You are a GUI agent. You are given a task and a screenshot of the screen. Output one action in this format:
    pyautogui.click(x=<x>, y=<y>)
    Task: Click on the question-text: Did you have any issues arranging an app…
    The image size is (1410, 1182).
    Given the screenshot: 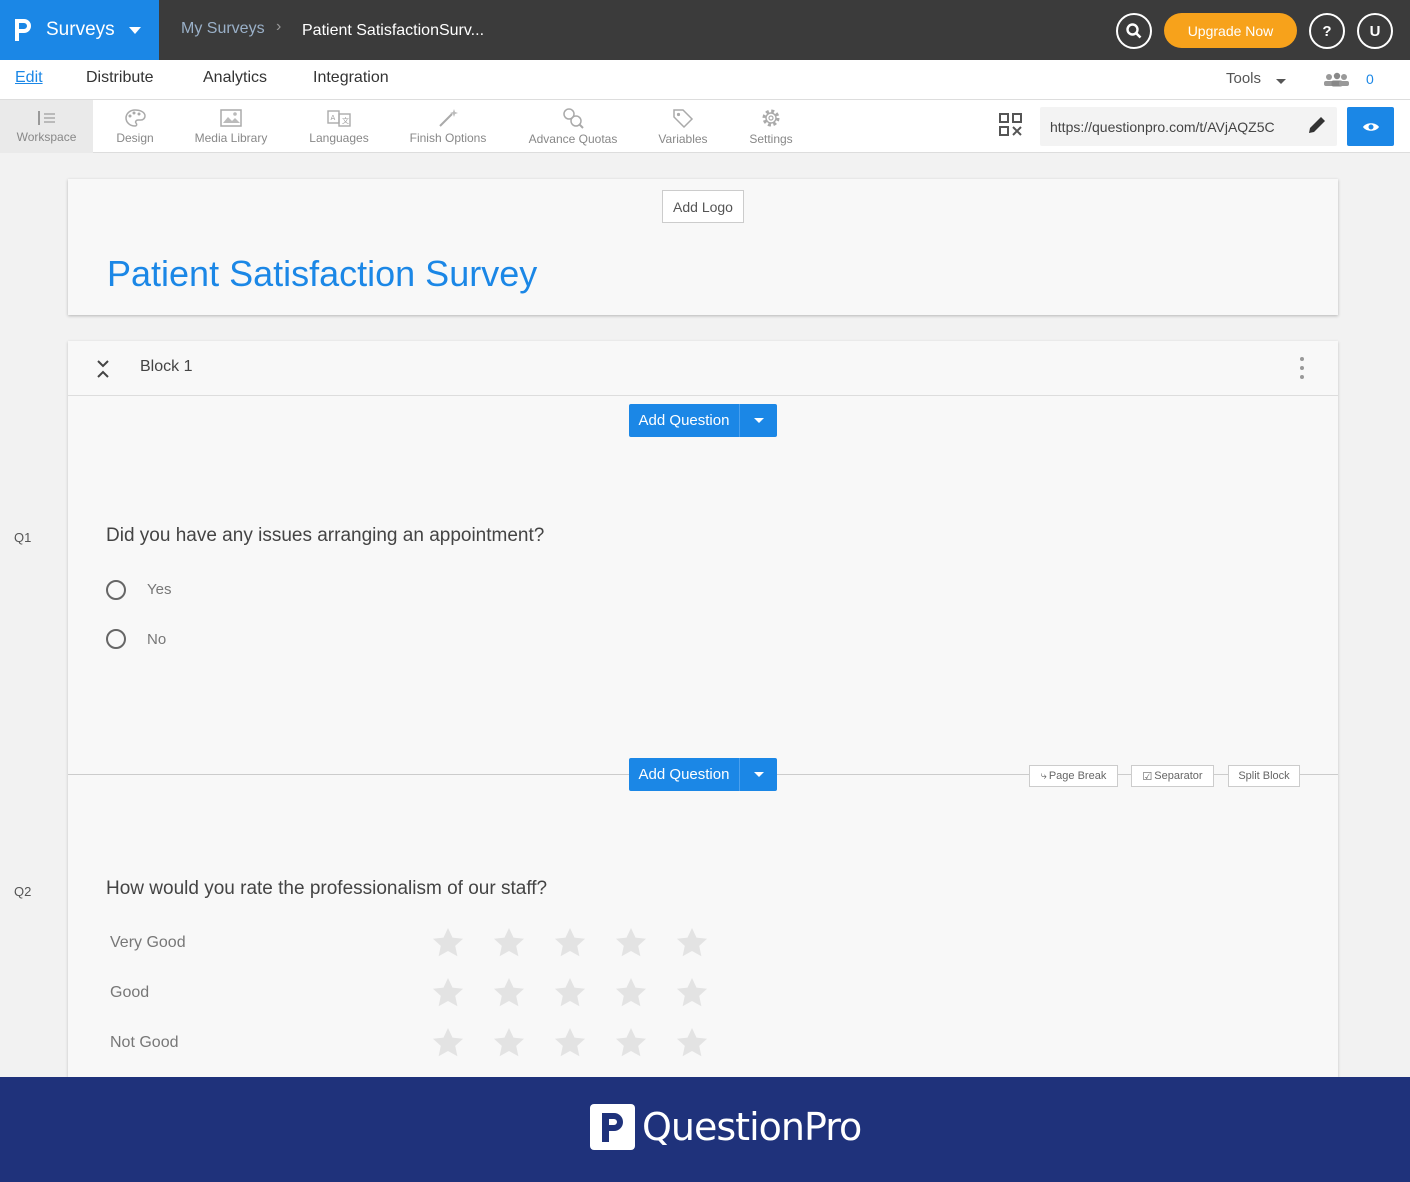 What is the action you would take?
    pyautogui.click(x=325, y=536)
    